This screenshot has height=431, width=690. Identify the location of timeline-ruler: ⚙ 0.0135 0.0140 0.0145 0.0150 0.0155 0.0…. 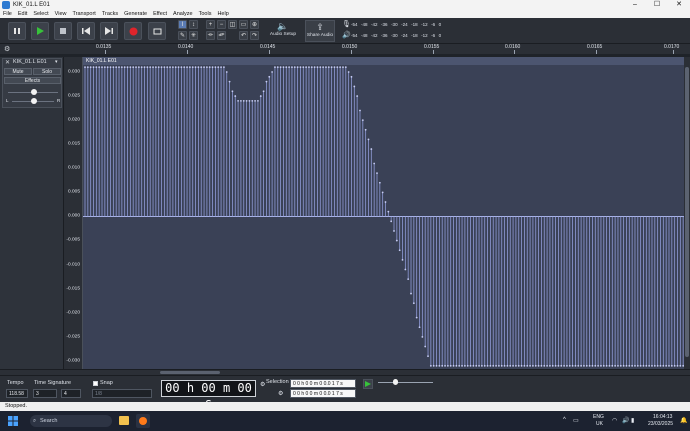
(345, 49).